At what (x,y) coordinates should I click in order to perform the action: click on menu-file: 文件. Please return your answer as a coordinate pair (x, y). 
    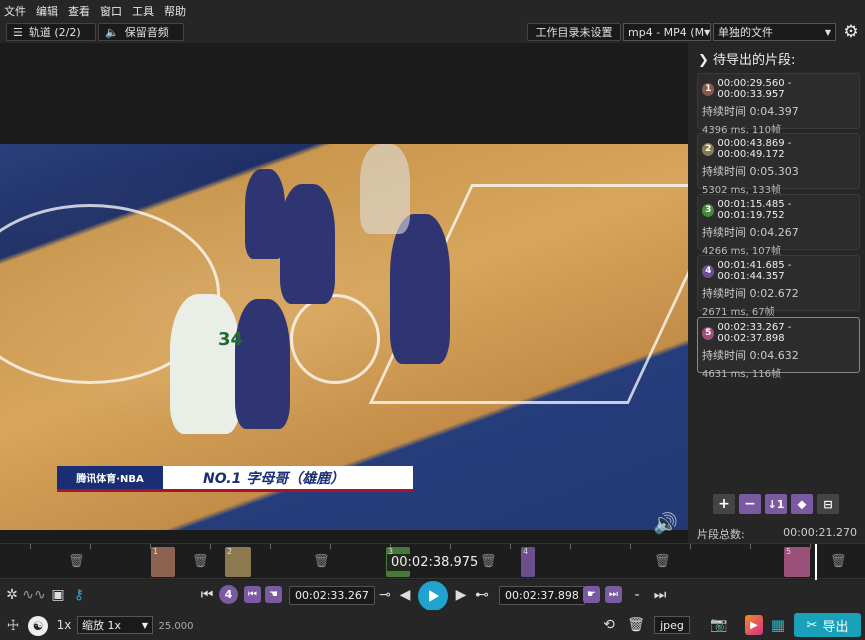
    Looking at the image, I should click on (15, 11).